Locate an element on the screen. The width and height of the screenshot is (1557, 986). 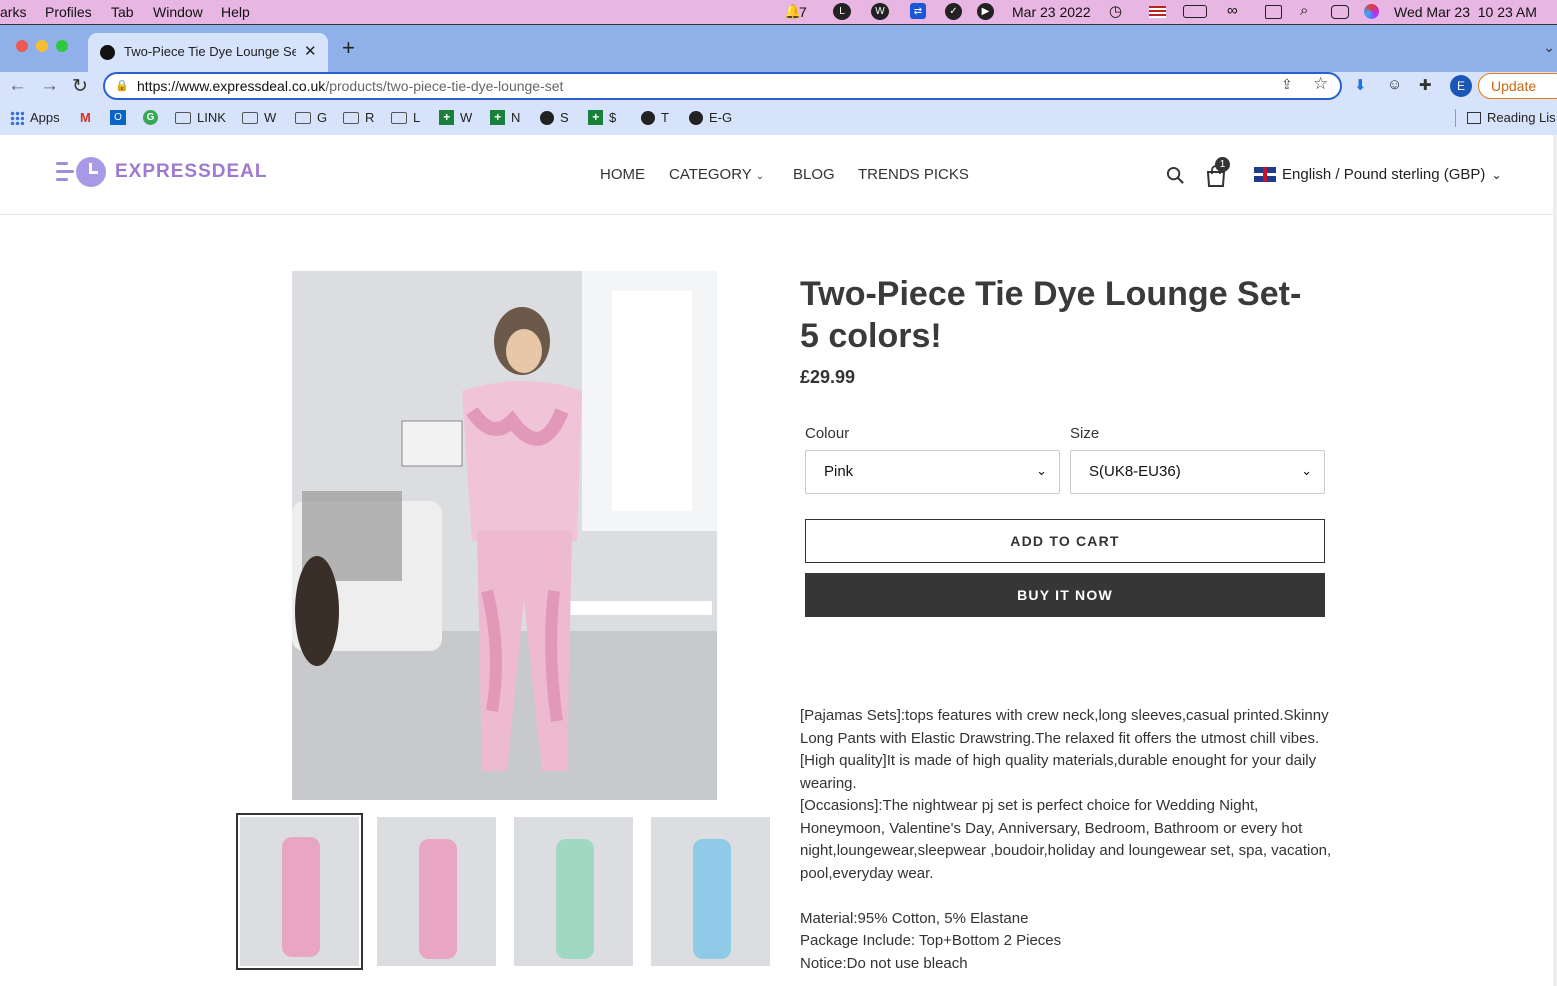
line-icon: L is located at coordinates (842, 11).